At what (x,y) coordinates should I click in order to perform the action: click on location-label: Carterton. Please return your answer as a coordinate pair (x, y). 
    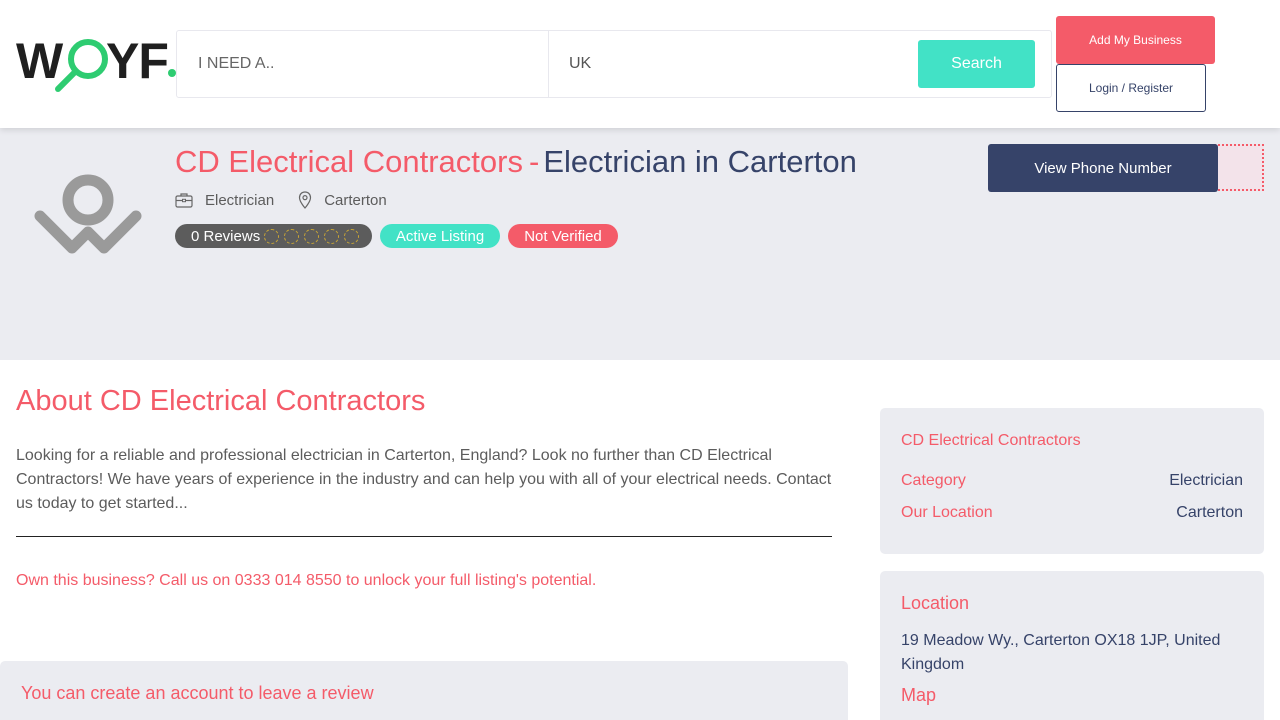
    Looking at the image, I should click on (355, 200).